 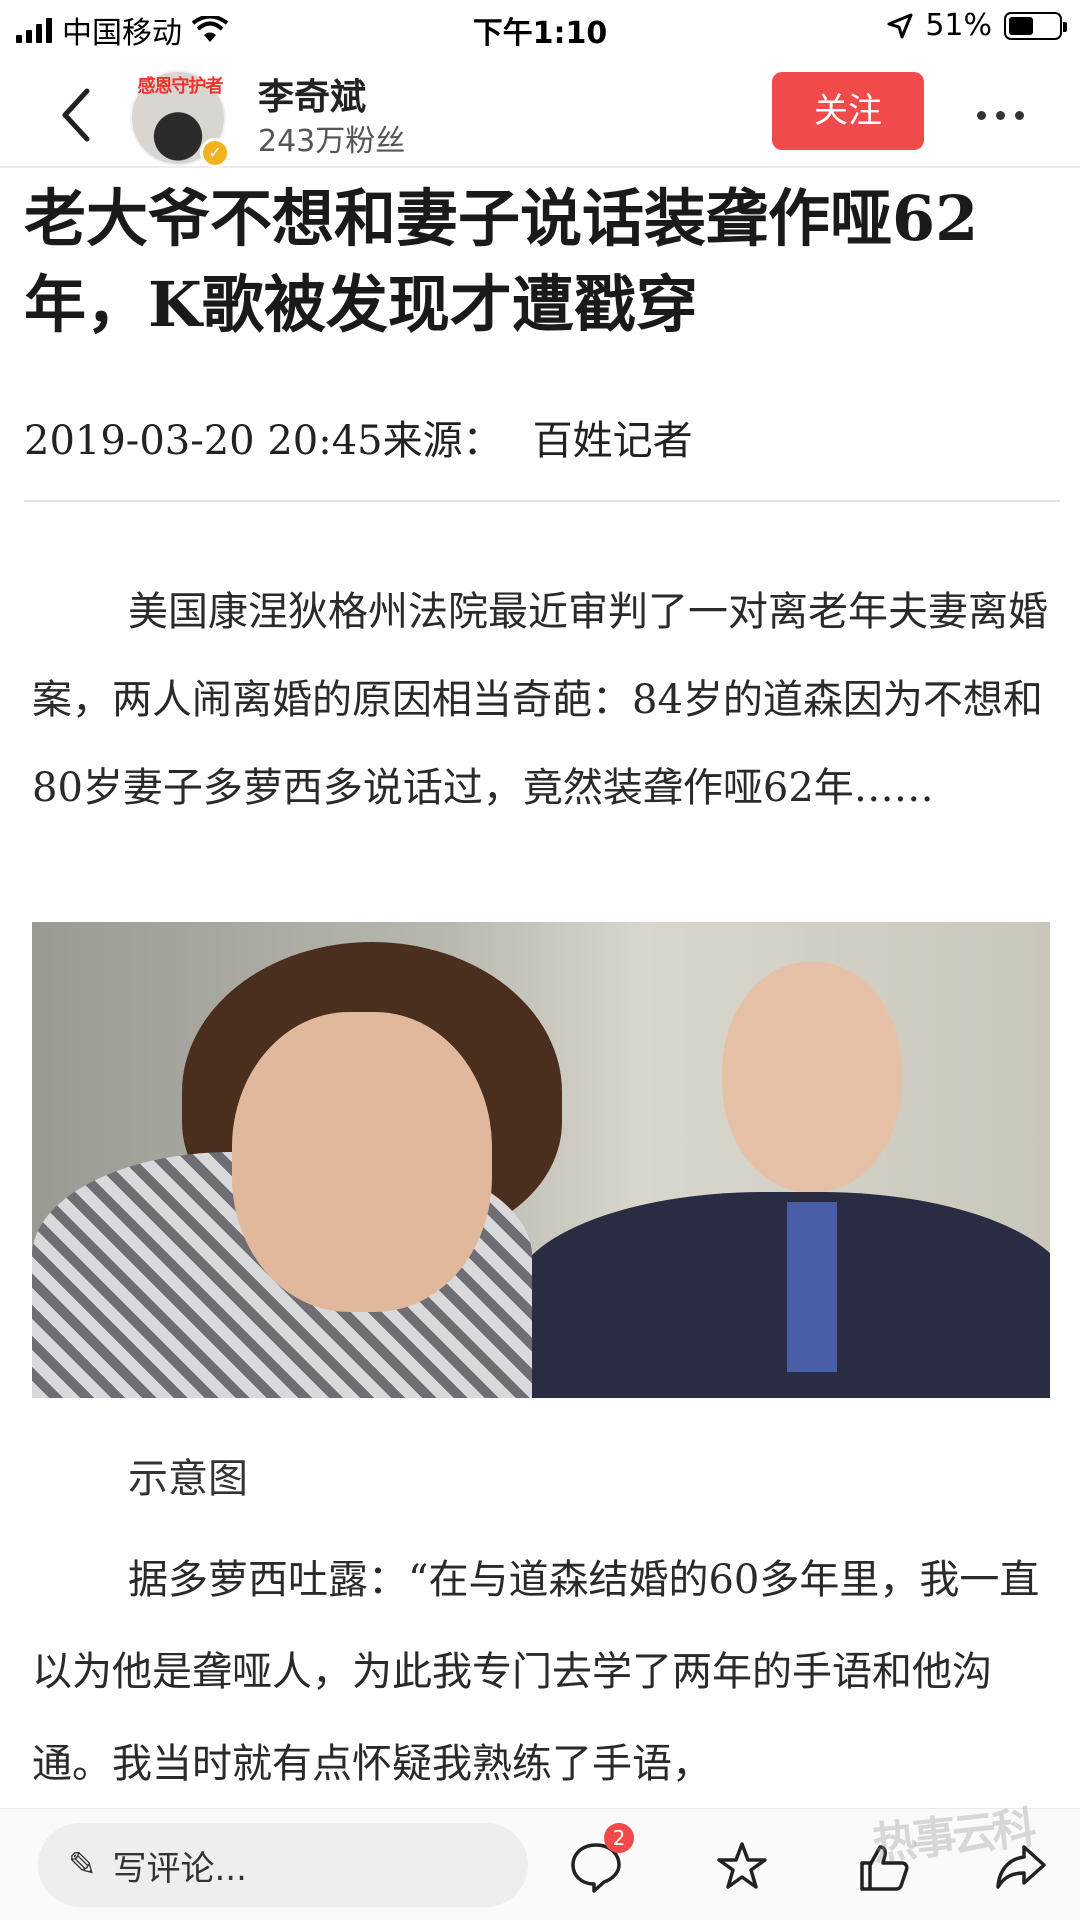 What do you see at coordinates (82, 1865) in the screenshot?
I see `pen-icon: ✎` at bounding box center [82, 1865].